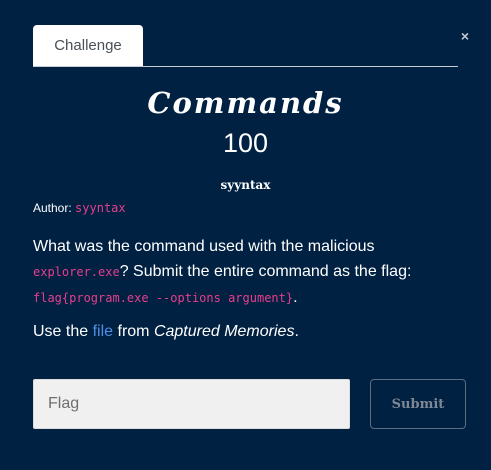  Describe the element at coordinates (52, 208) in the screenshot. I see `author-label: Author:` at that location.